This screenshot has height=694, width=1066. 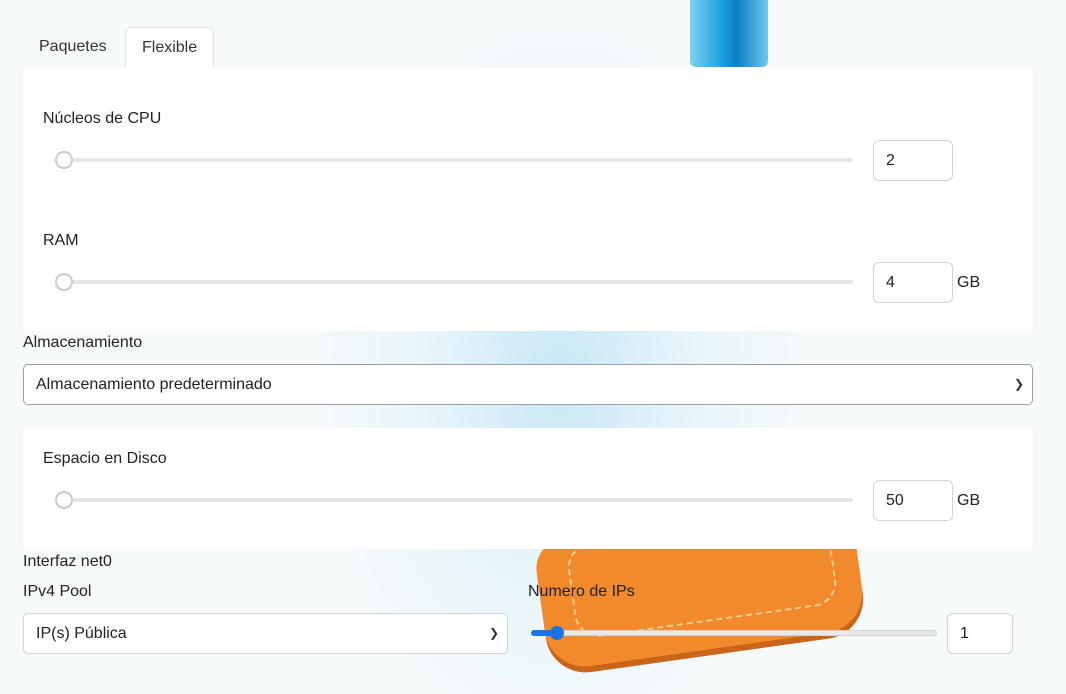 I want to click on ip-count-input: 1, so click(x=980, y=633).